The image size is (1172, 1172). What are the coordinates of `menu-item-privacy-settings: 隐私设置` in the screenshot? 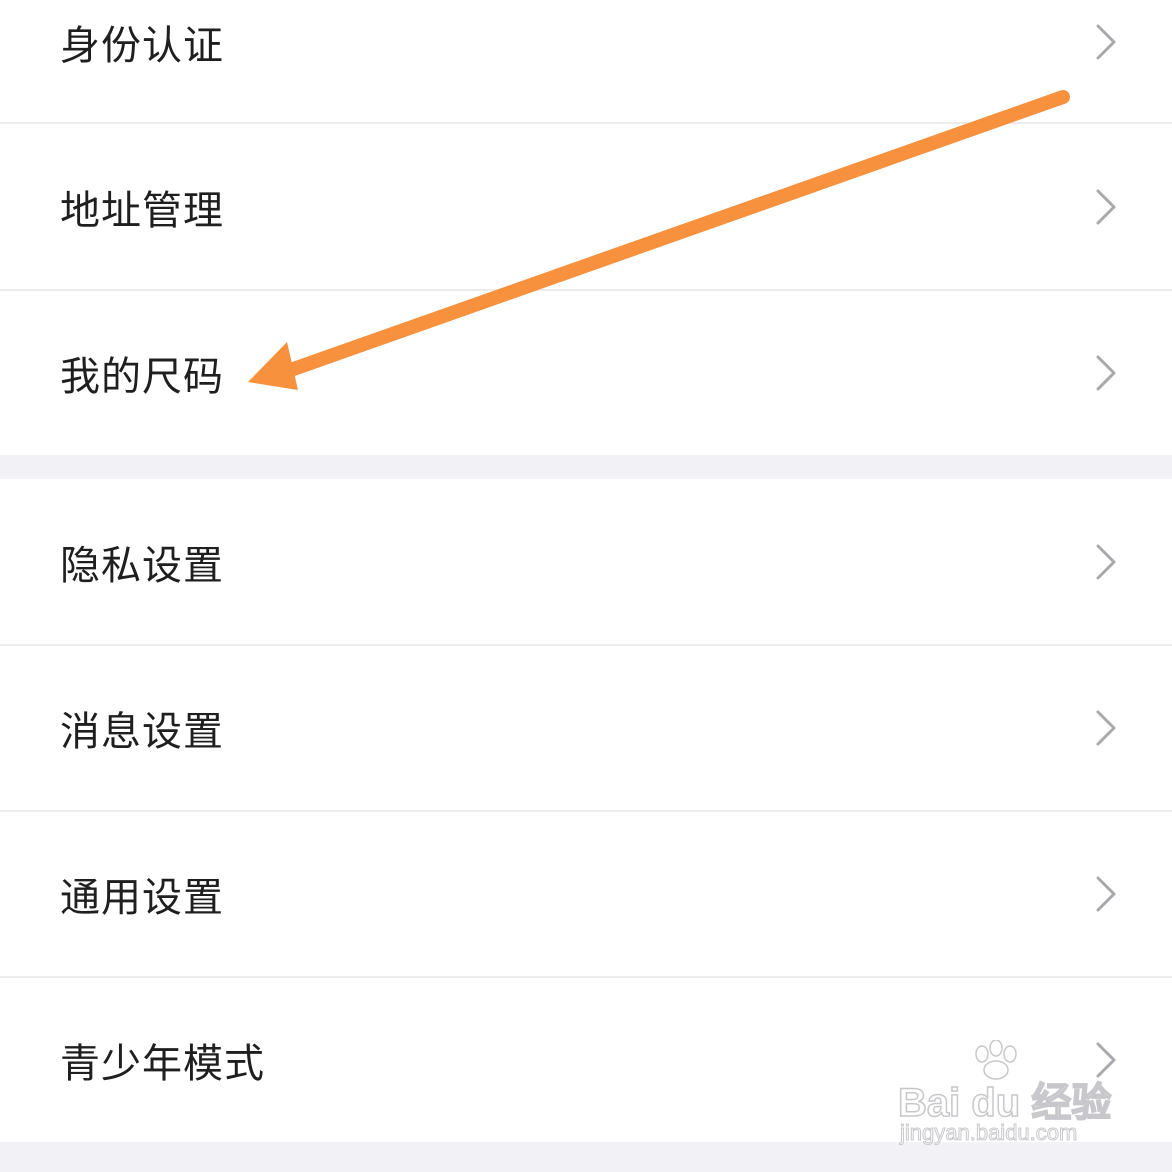 It's located at (586, 561).